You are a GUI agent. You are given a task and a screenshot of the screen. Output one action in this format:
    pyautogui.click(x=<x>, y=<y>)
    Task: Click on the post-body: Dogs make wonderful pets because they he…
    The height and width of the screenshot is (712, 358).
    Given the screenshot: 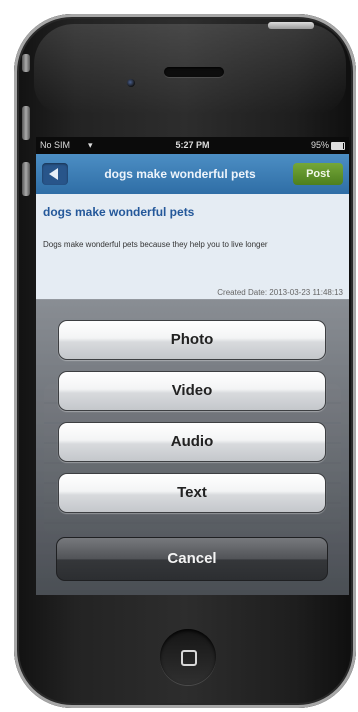 What is the action you would take?
    pyautogui.click(x=155, y=244)
    